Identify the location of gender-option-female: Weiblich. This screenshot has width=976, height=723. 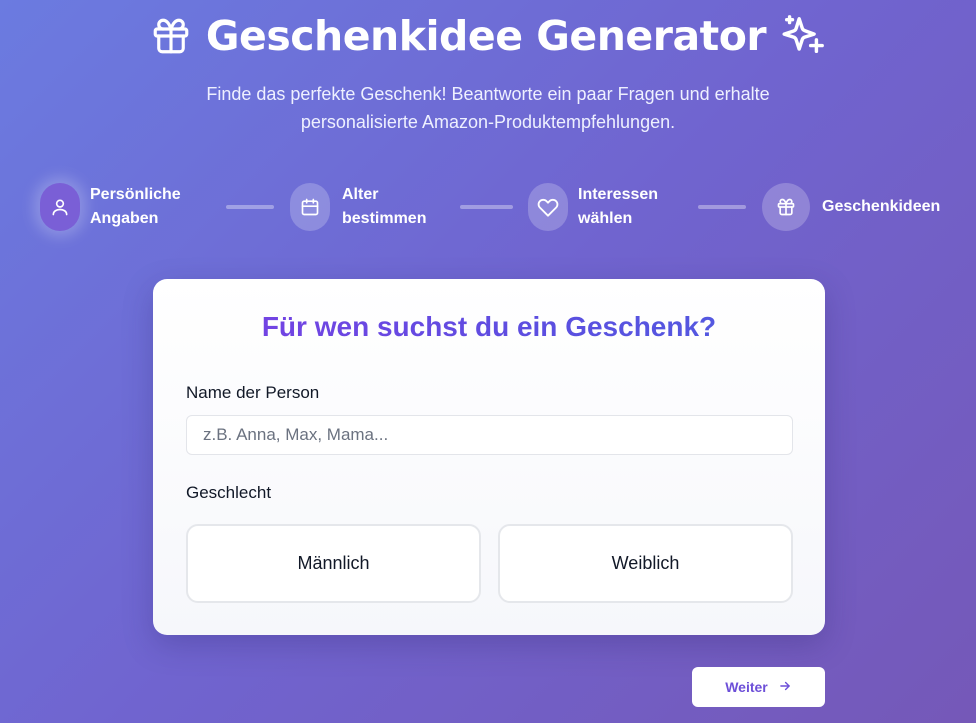
(645, 563).